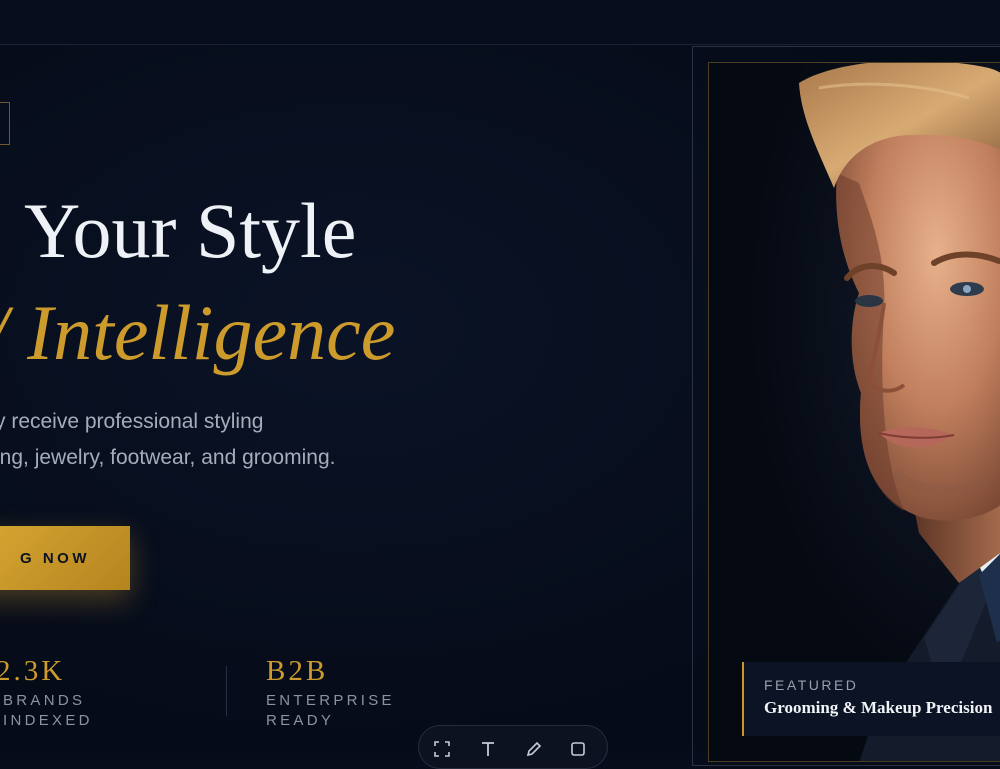 The width and height of the screenshot is (1000, 769). What do you see at coordinates (33, 671) in the screenshot?
I see `stat-value-brands: 2.3K` at bounding box center [33, 671].